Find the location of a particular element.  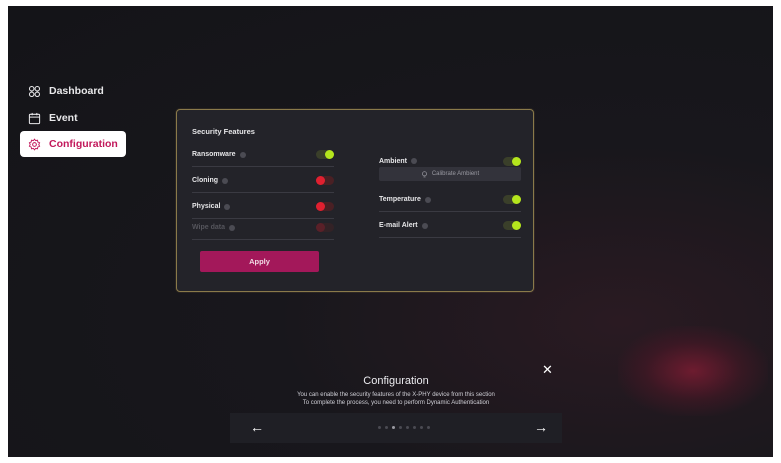

cloning-toggle is located at coordinates (325, 180).